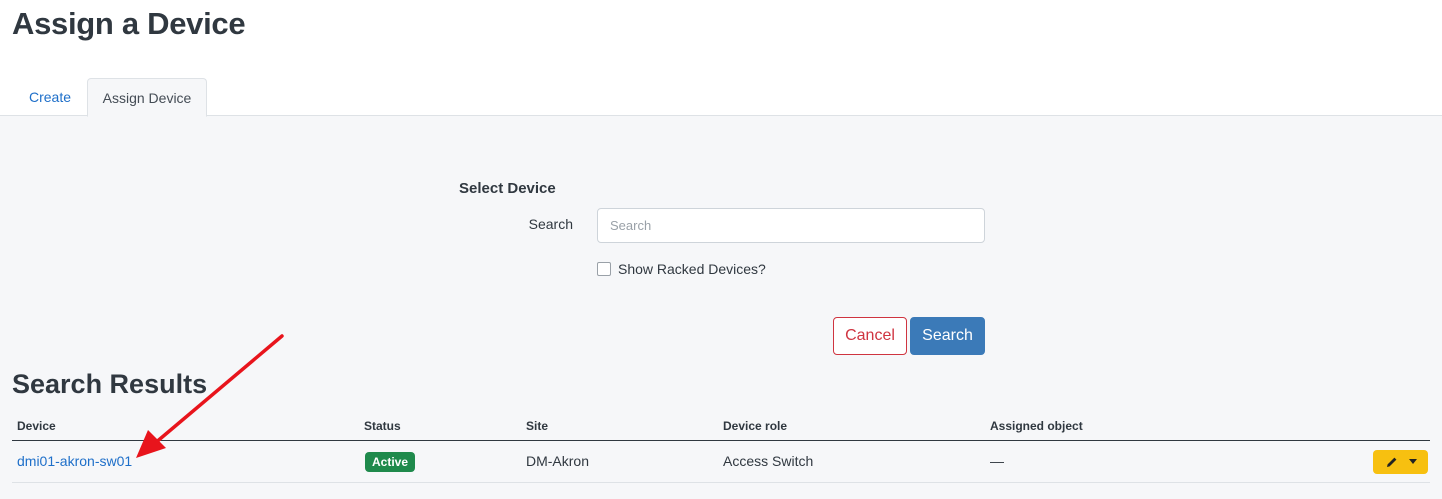 This screenshot has height=499, width=1442. What do you see at coordinates (558, 461) in the screenshot?
I see `site-cell: DM-Akron` at bounding box center [558, 461].